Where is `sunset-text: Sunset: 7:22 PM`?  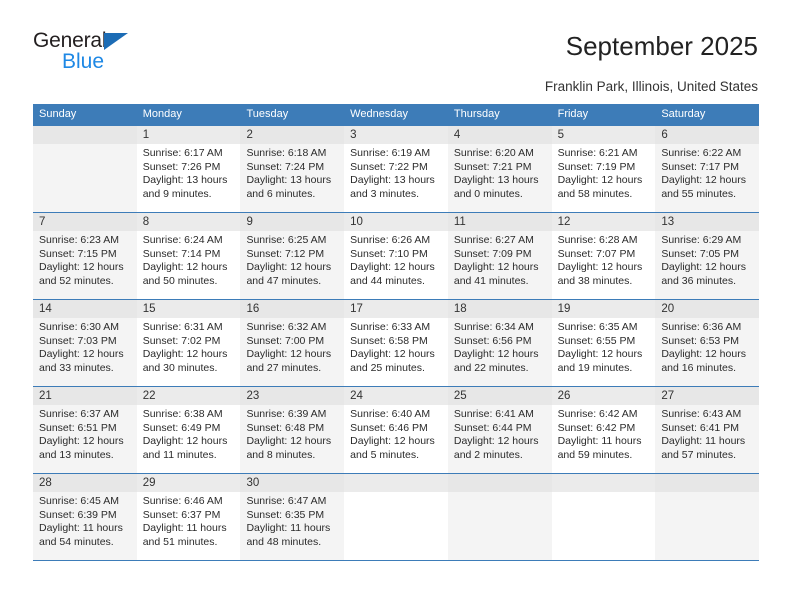
sunset-text: Sunset: 7:22 PM is located at coordinates (389, 166).